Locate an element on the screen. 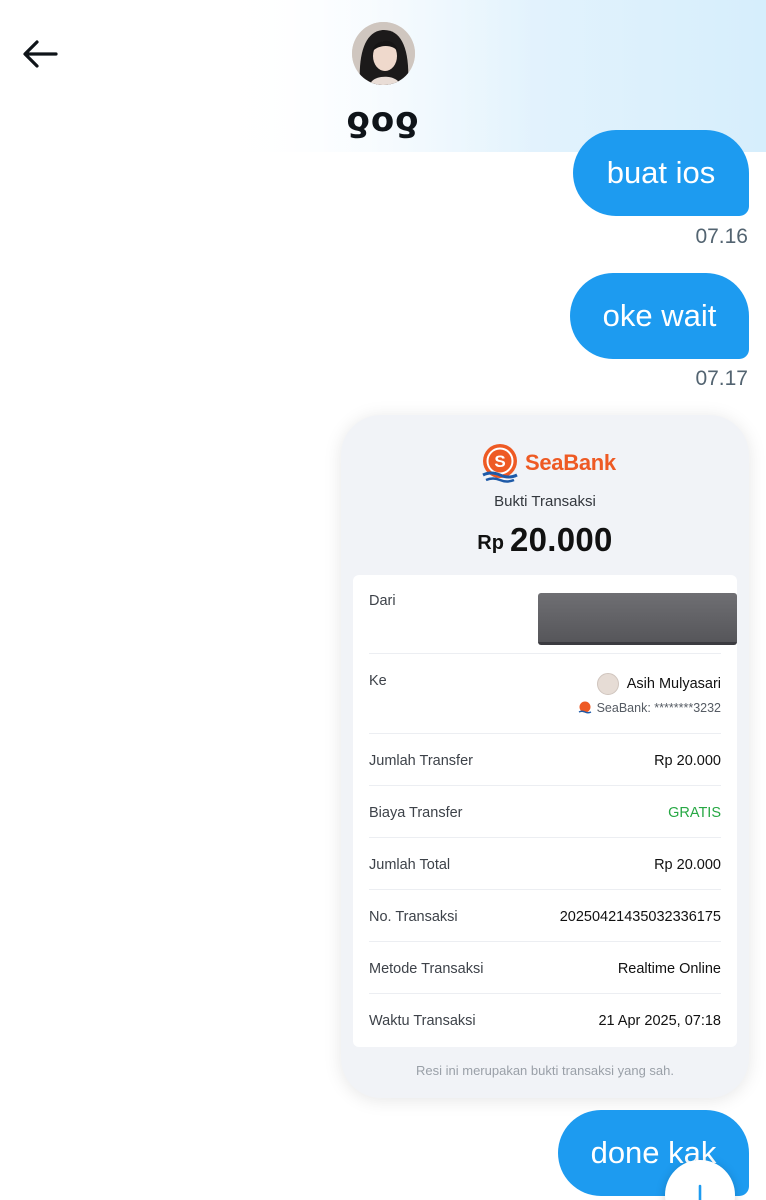 This screenshot has height=1200, width=766. amount-currency: Rp is located at coordinates (490, 543).